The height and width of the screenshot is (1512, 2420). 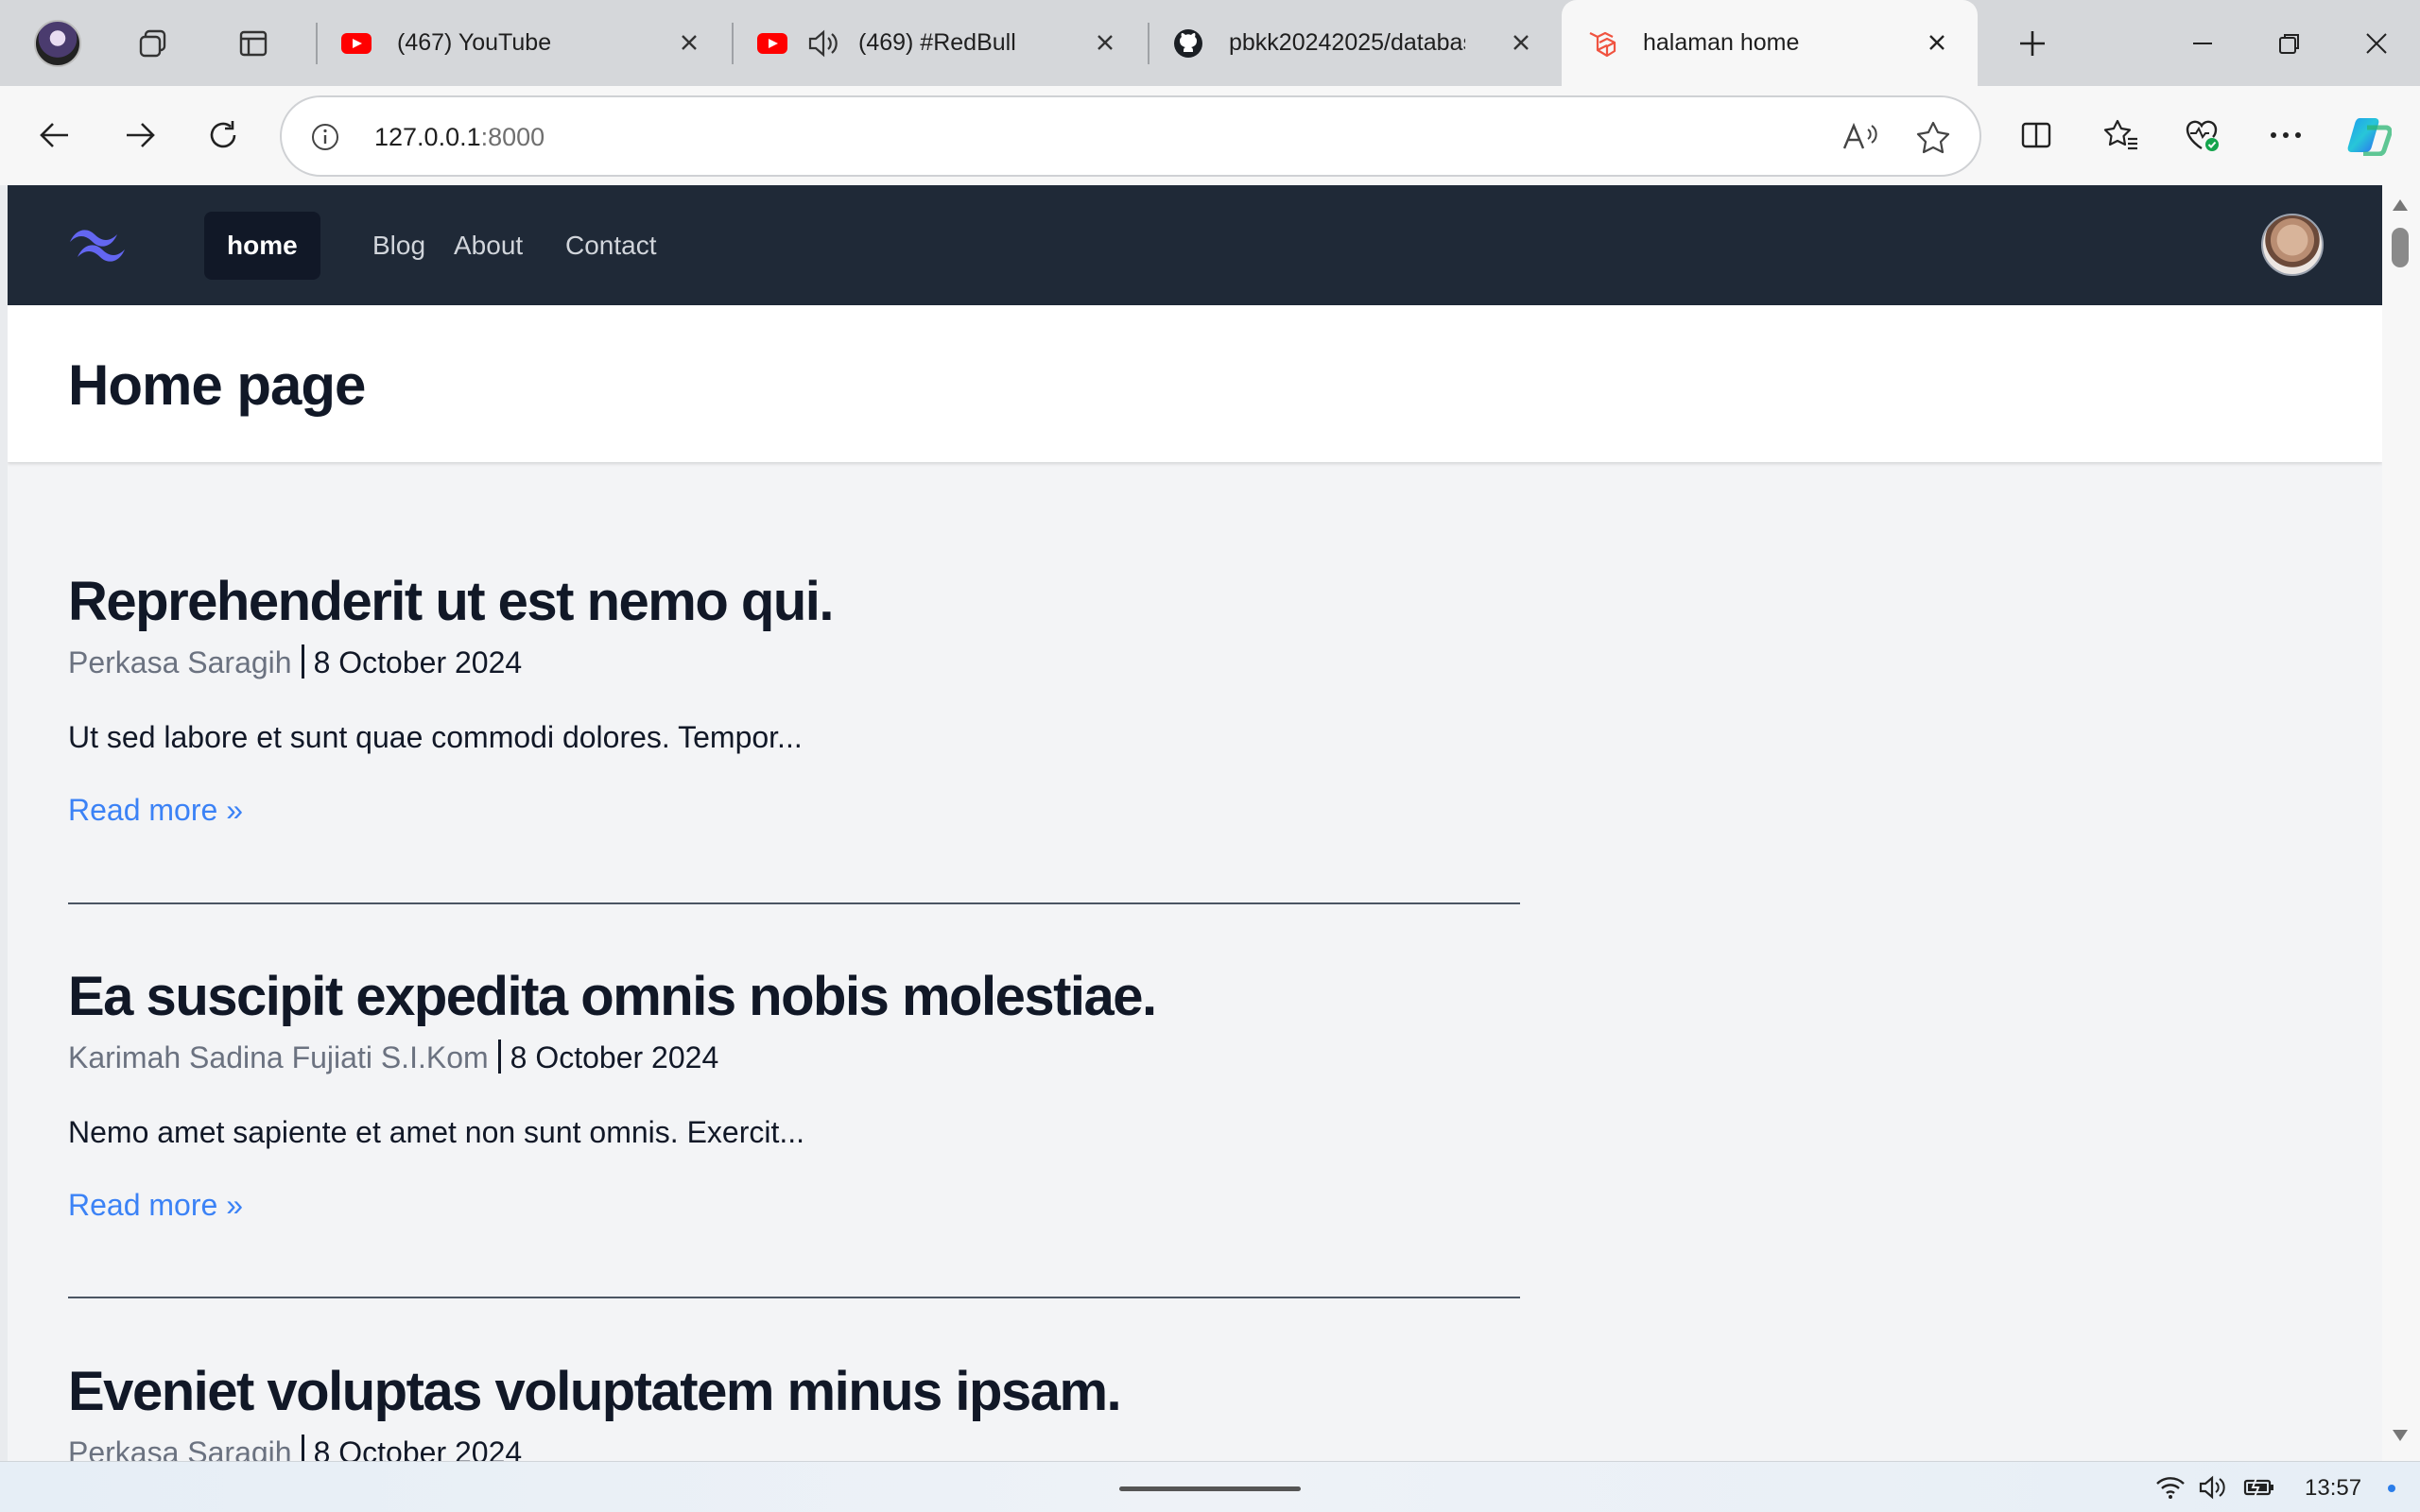 I want to click on os-taskbar: 13:57, so click(x=1210, y=1486).